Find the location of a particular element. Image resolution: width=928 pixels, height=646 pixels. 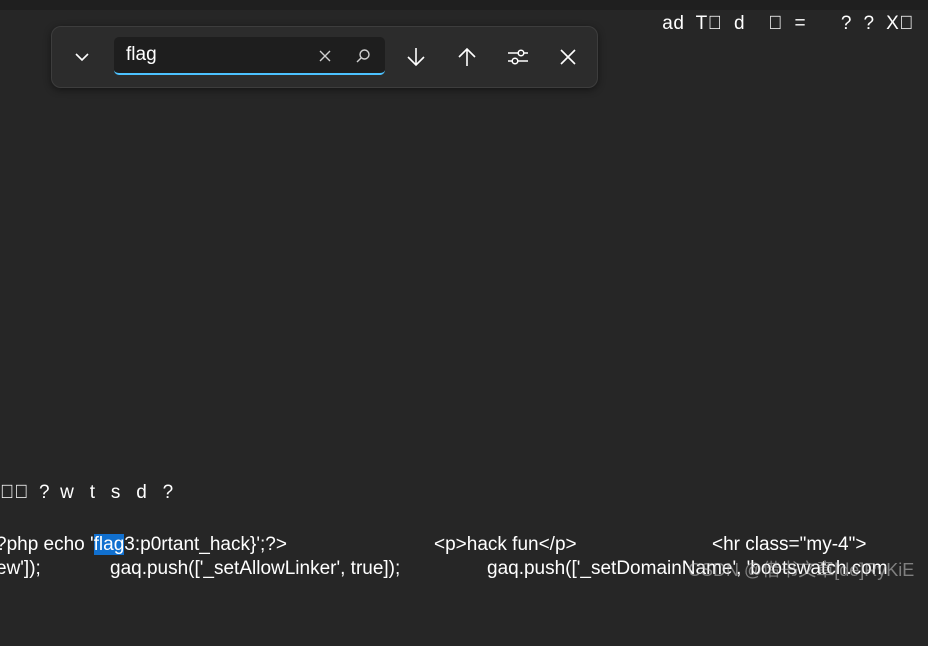

find-widget is located at coordinates (324, 57).